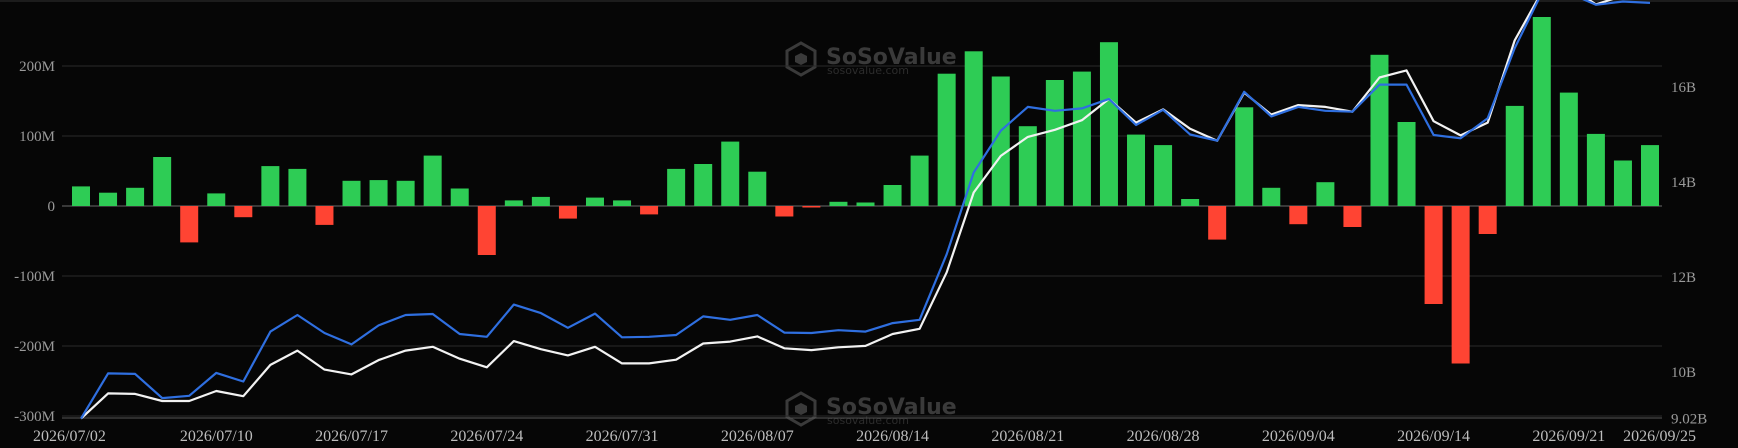  Describe the element at coordinates (216, 436) in the screenshot. I see `x-tick-label: 2026/07/10` at that location.